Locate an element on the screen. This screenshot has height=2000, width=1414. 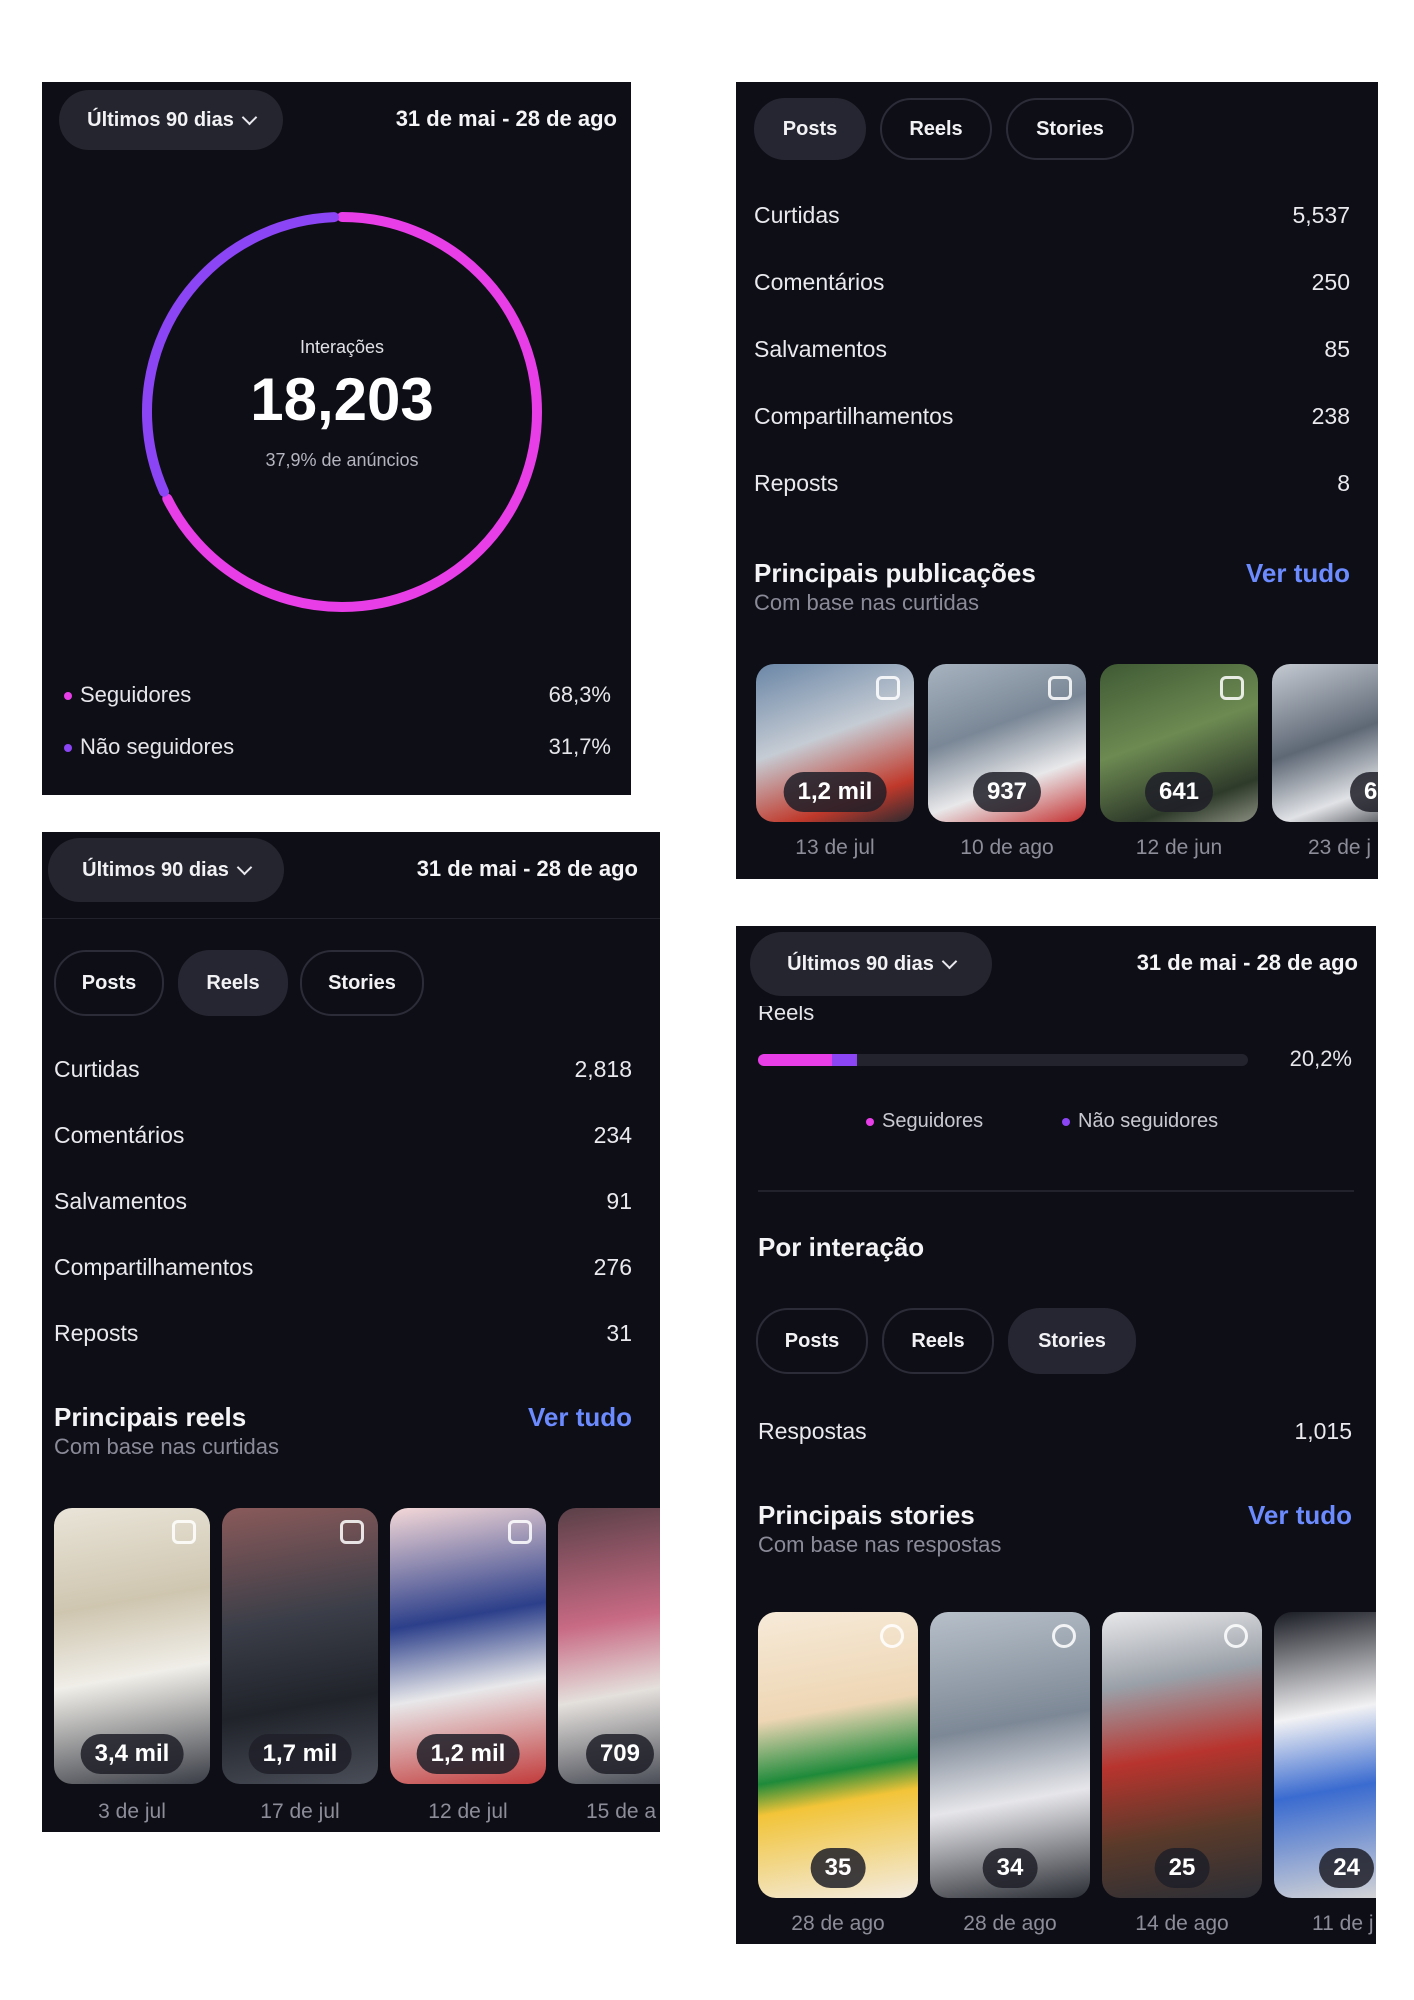
metric-value: 234 is located at coordinates (612, 1135).